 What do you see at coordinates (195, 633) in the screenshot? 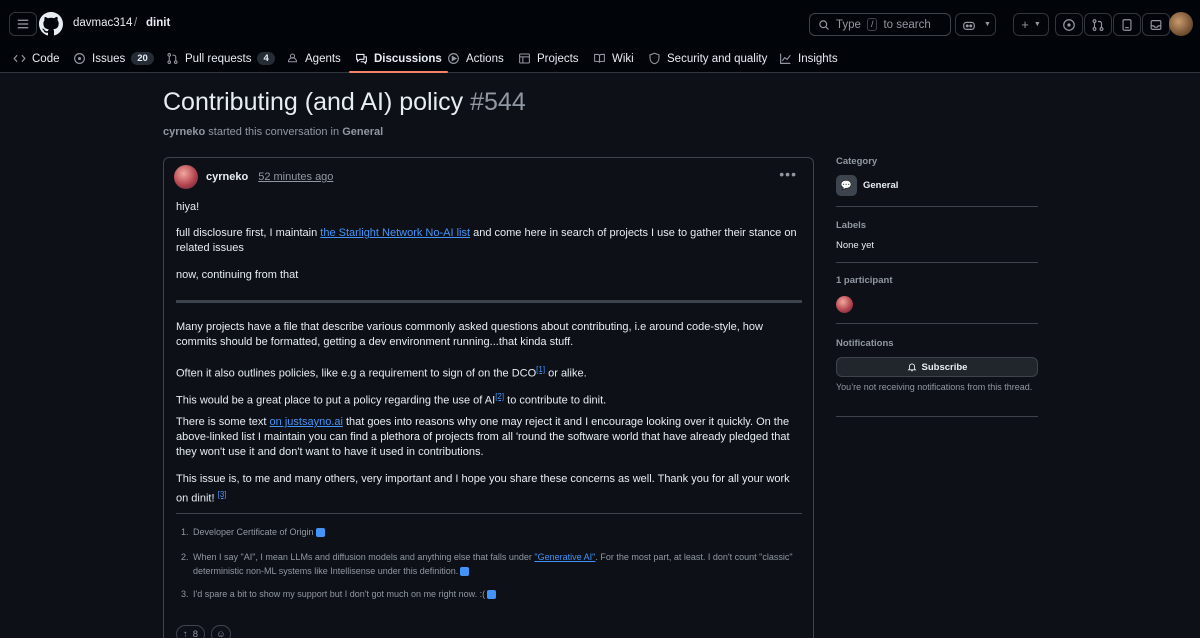
I see `upvote-count: 8` at bounding box center [195, 633].